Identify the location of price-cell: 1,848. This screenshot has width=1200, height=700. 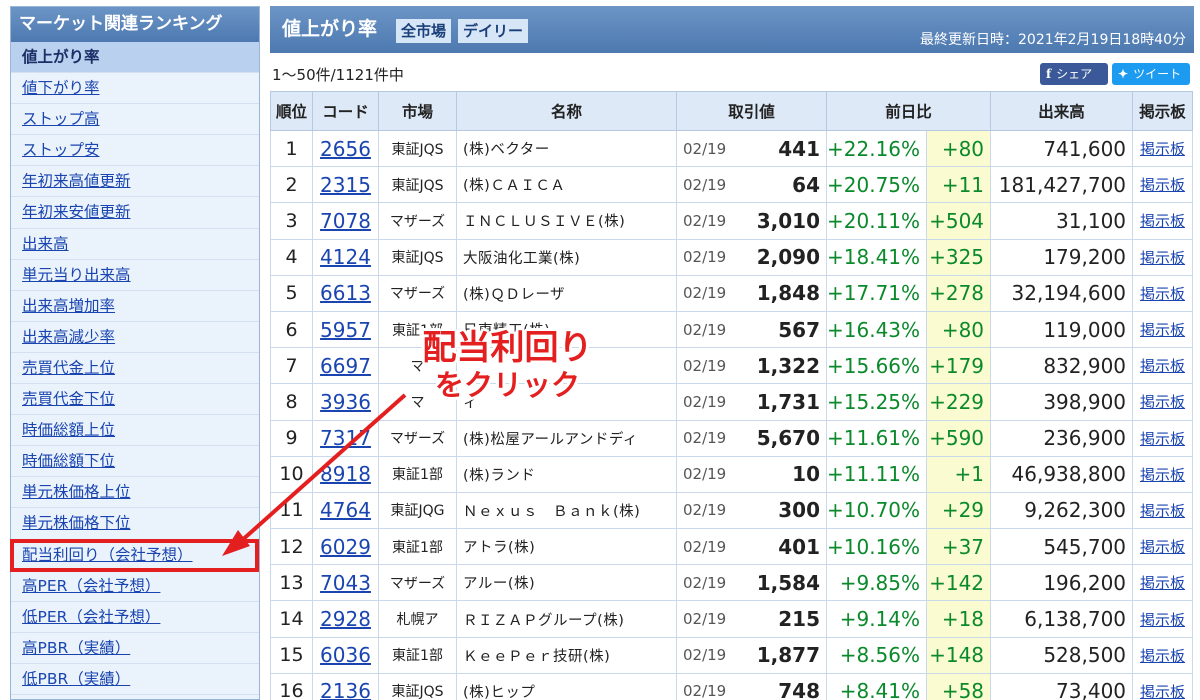
(785, 293).